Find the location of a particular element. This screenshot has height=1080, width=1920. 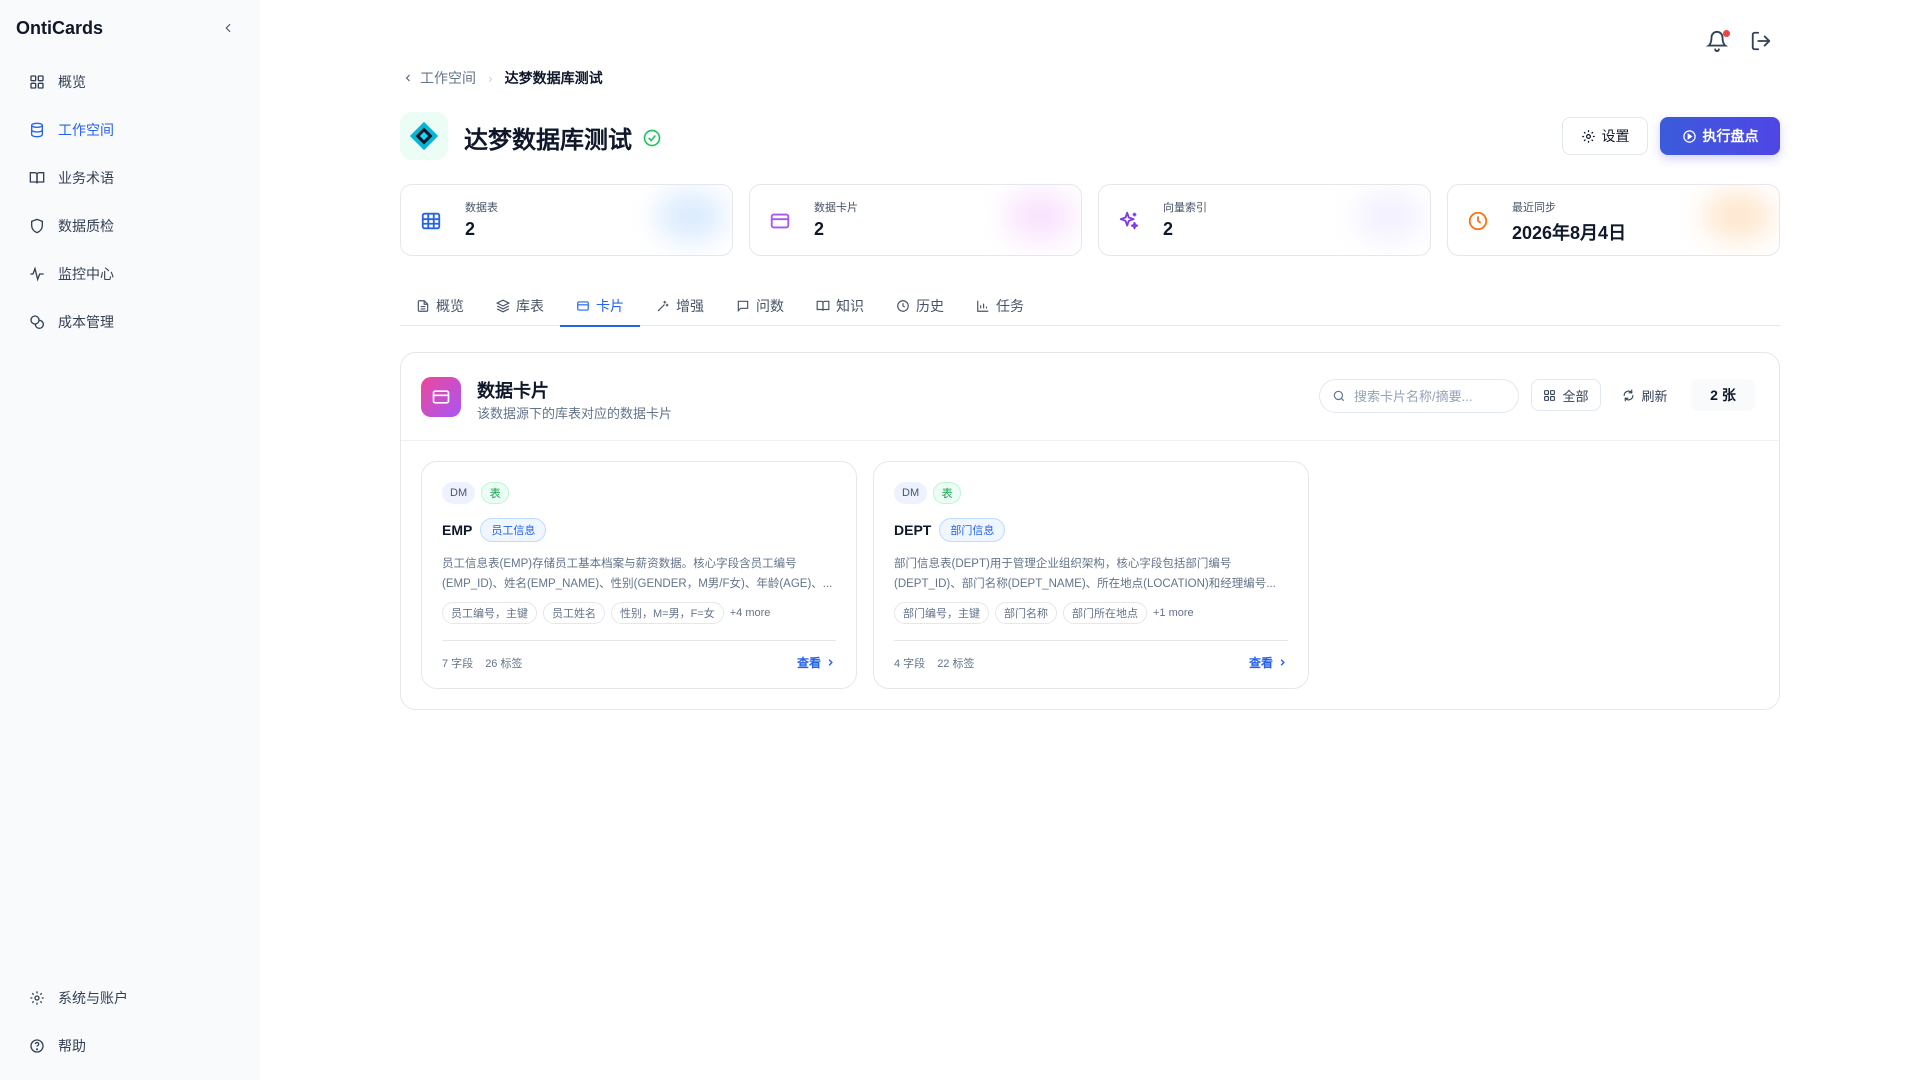

run-inventory-button-label: 执行盘点 is located at coordinates (1730, 136).